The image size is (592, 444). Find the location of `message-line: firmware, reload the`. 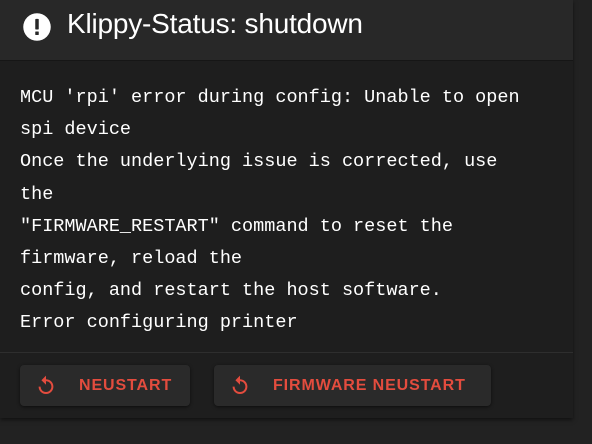

message-line: firmware, reload the is located at coordinates (131, 259).